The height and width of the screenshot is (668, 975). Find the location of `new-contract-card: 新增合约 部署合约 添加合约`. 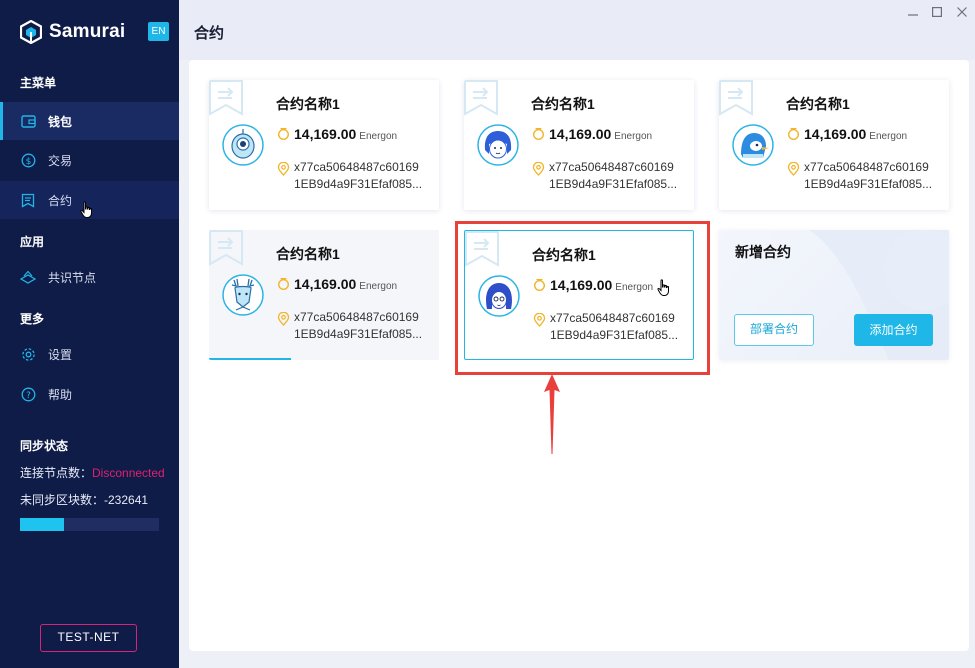

new-contract-card: 新增合约 部署合约 添加合约 is located at coordinates (834, 295).